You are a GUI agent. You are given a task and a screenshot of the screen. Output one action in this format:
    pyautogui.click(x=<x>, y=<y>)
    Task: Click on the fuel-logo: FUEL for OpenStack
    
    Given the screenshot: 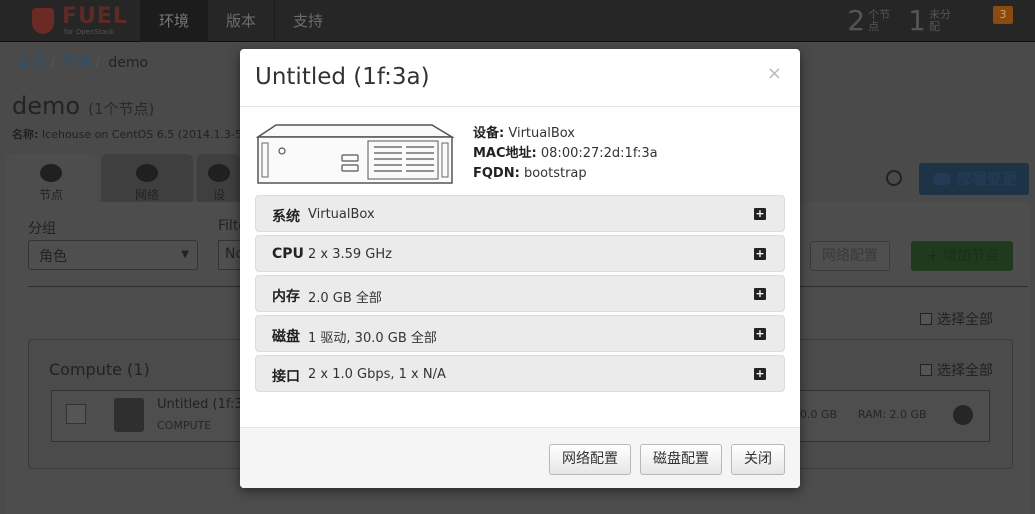 What is the action you would take?
    pyautogui.click(x=83, y=21)
    